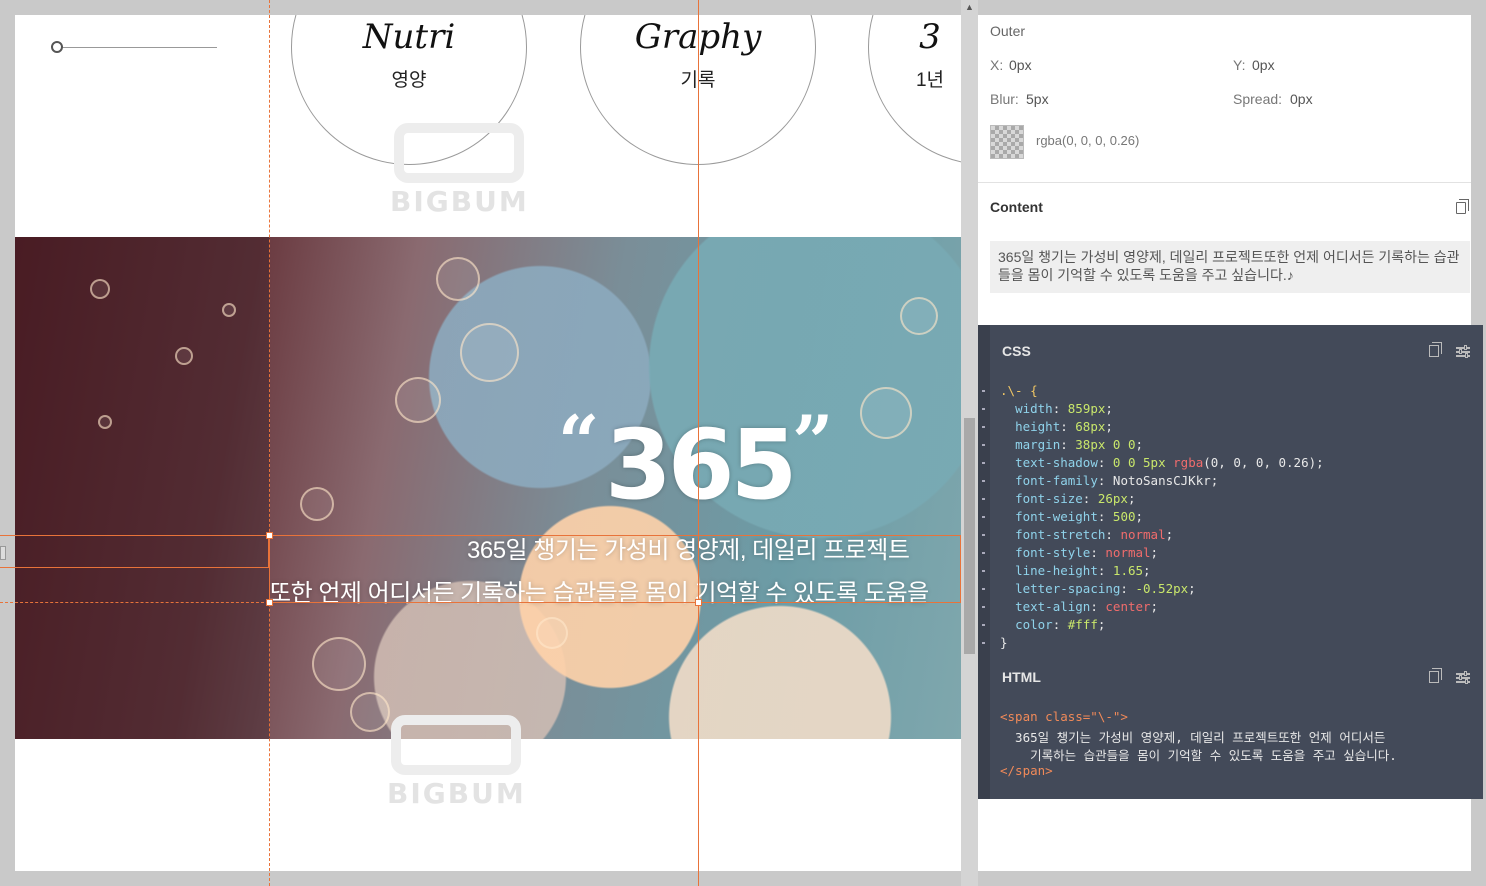 The width and height of the screenshot is (1486, 886). I want to click on shadow-color-swatch, so click(1007, 142).